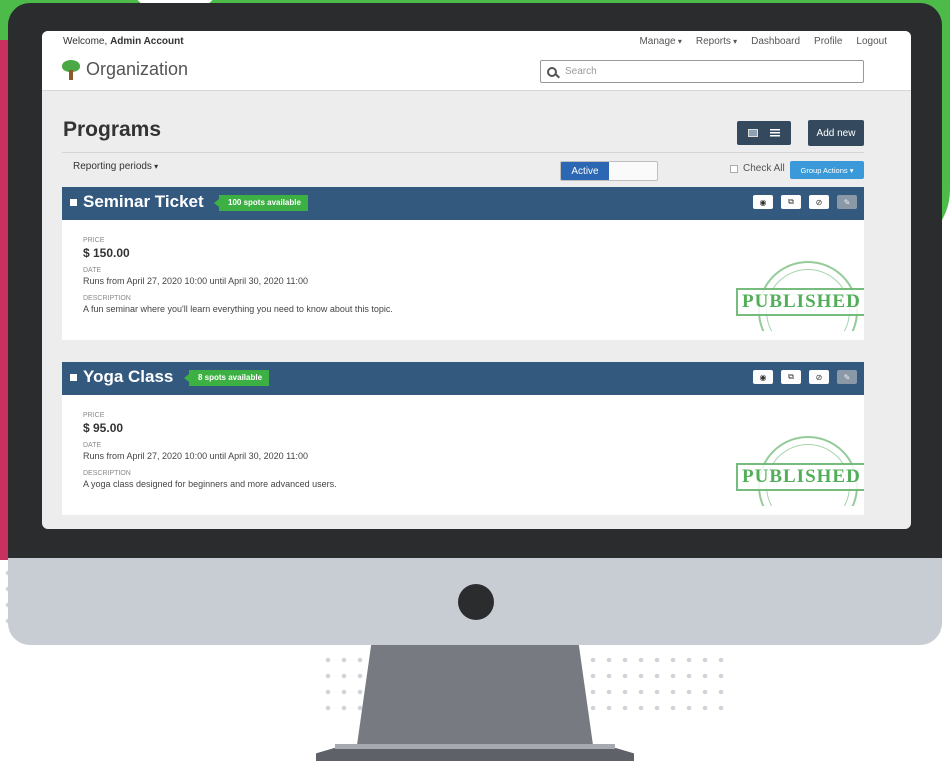  Describe the element at coordinates (552, 71) in the screenshot. I see `search-icon` at that location.